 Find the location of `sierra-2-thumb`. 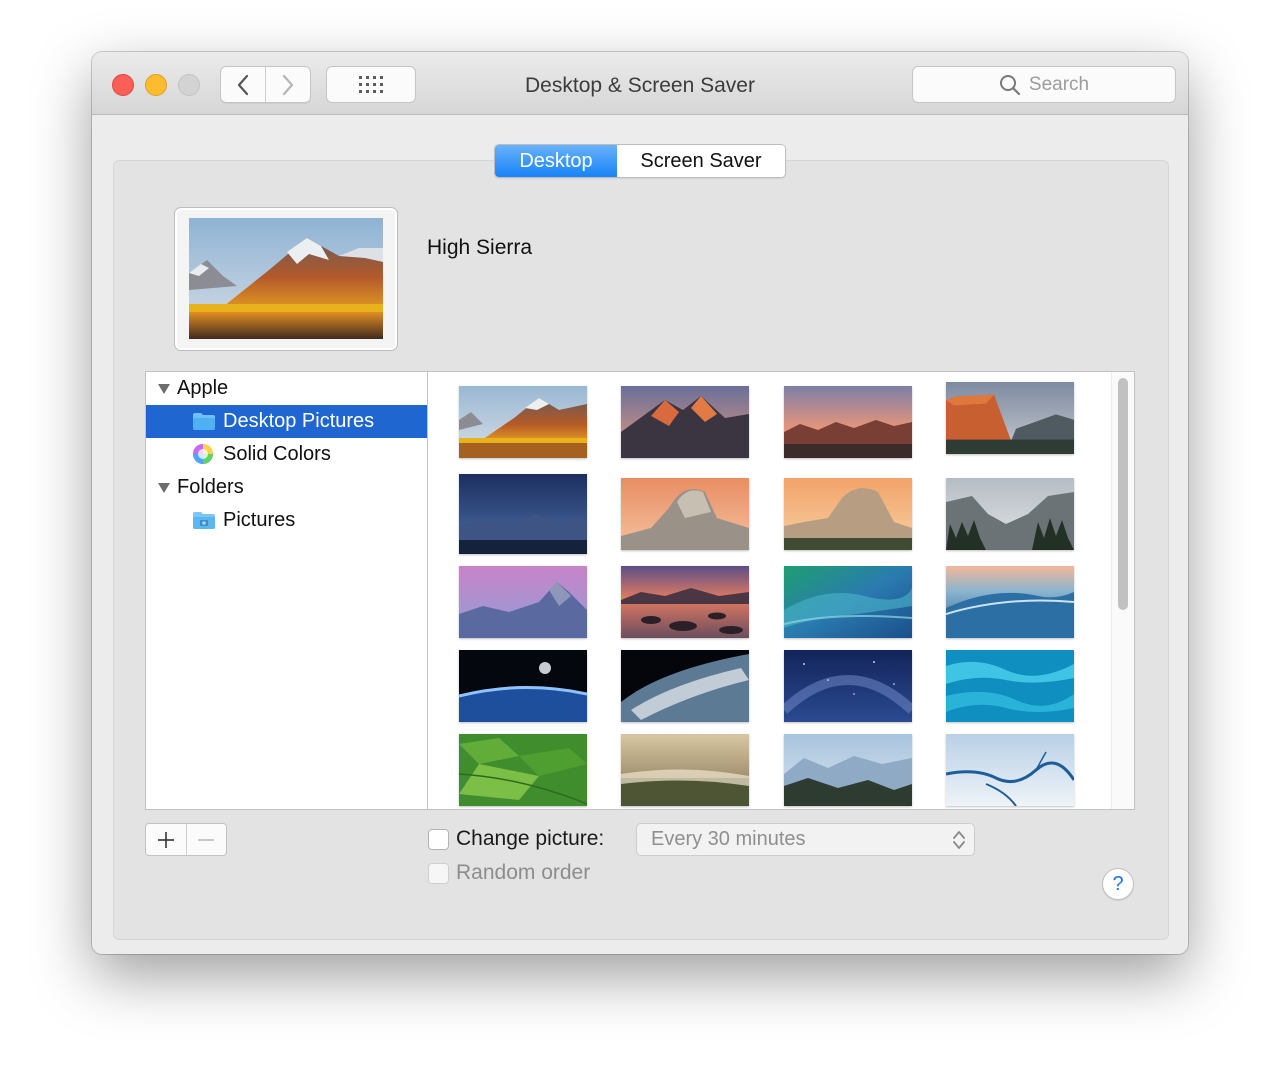

sierra-2-thumb is located at coordinates (848, 422).